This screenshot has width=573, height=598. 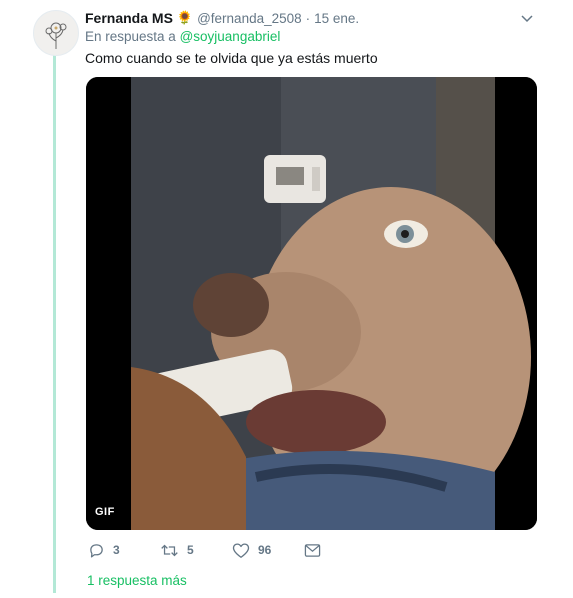 I want to click on tweet-date: 15 ene., so click(x=336, y=18).